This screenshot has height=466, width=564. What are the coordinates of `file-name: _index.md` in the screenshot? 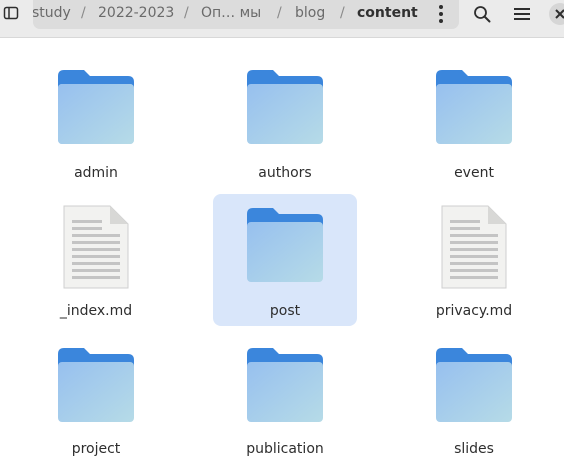 It's located at (96, 311).